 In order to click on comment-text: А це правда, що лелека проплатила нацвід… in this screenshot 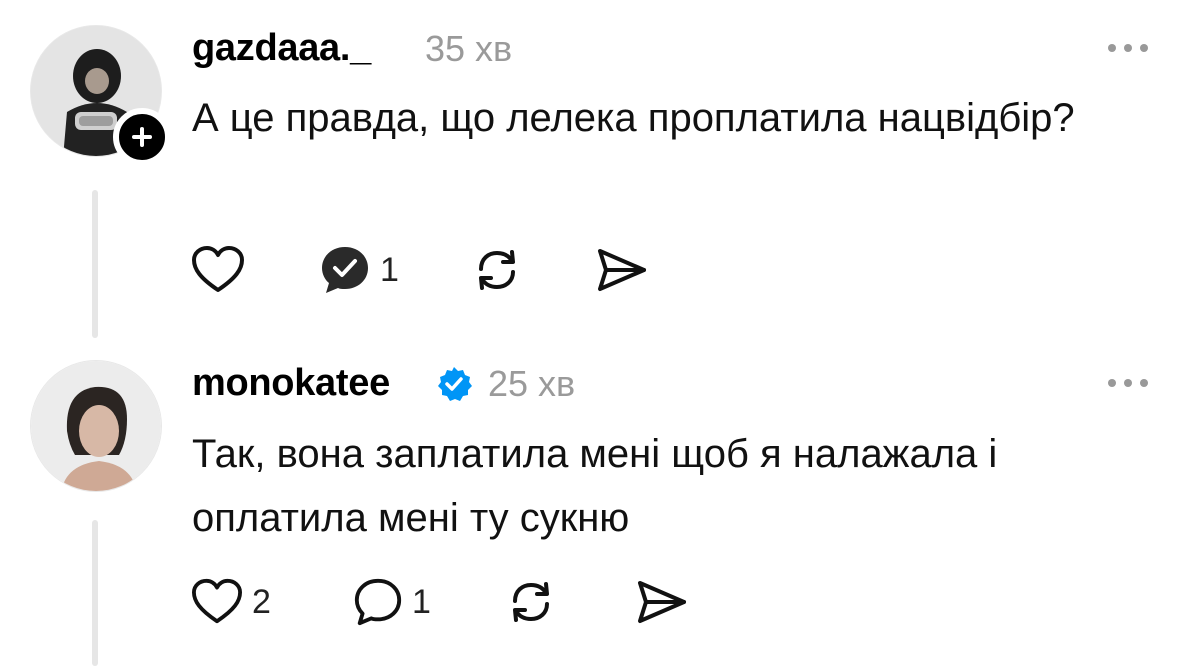, I will do `click(633, 118)`.